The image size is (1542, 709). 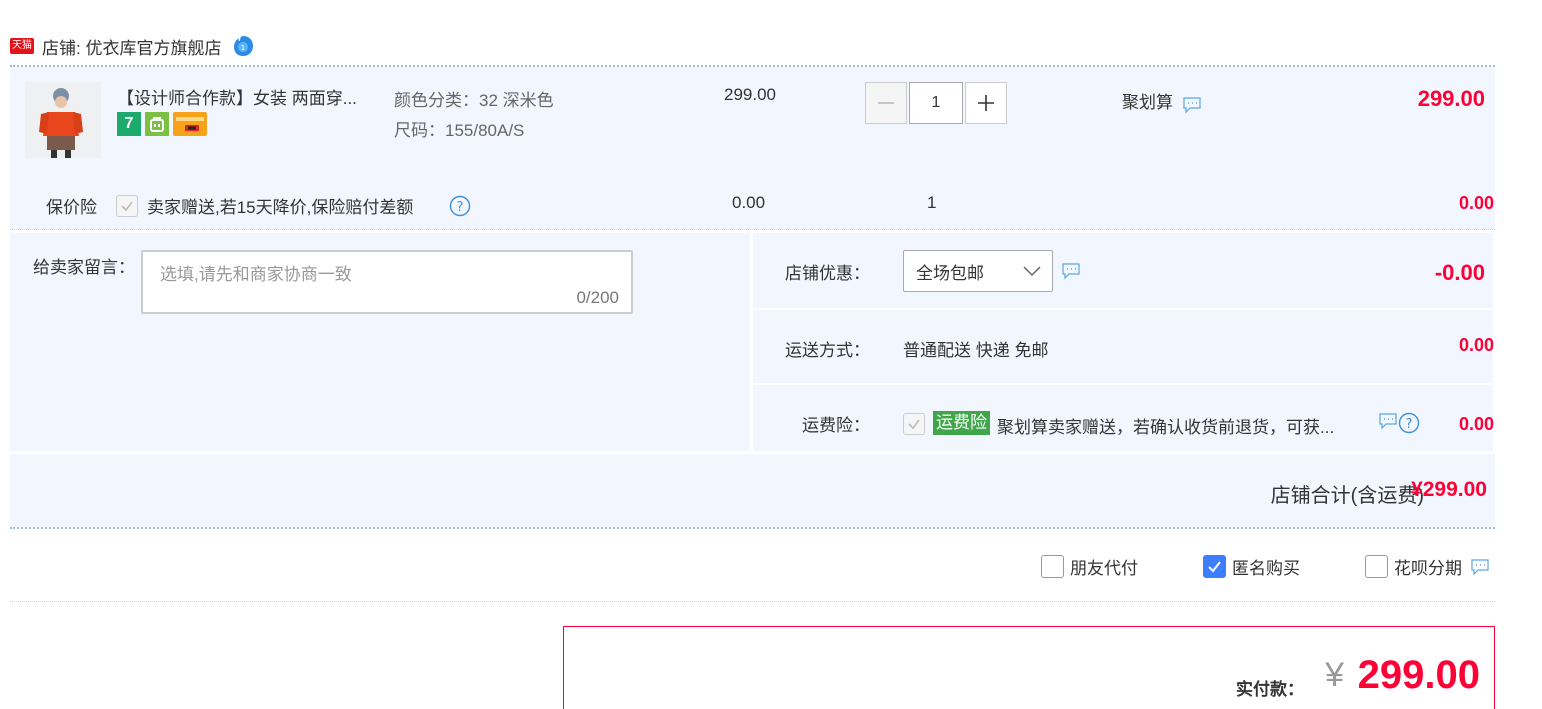 I want to click on minus-icon, so click(x=886, y=103).